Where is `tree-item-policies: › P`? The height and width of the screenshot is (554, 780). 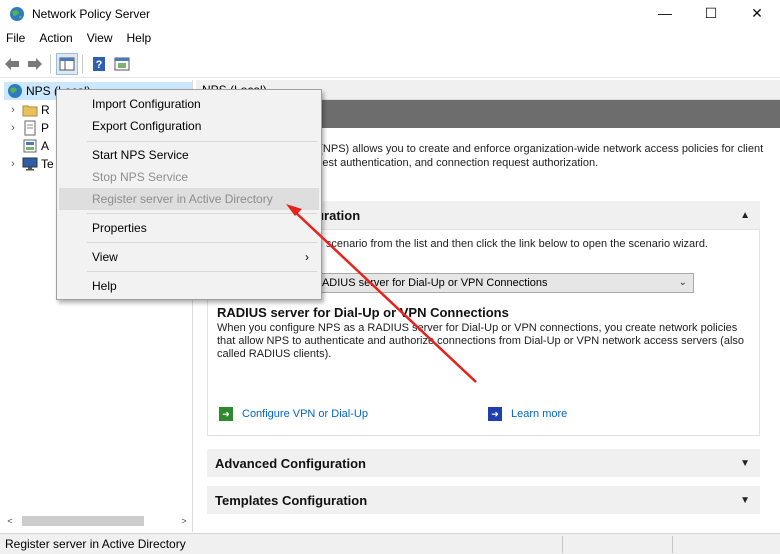 tree-item-policies: › P is located at coordinates (24, 128).